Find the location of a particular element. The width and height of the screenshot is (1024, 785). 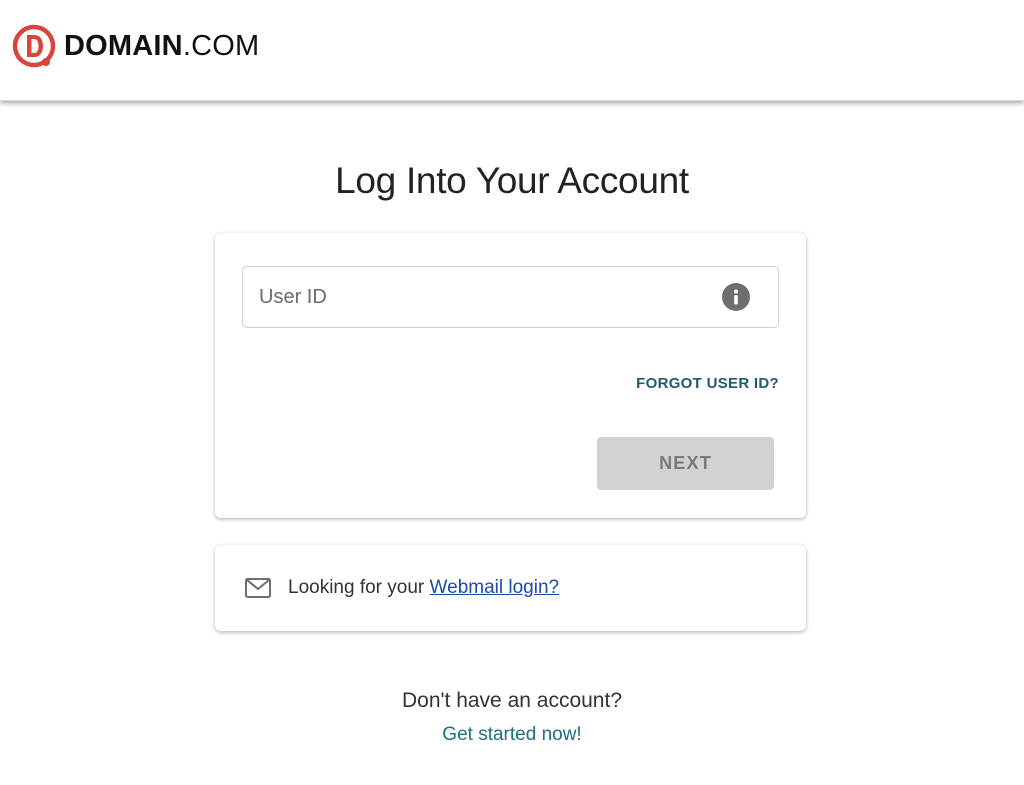

get-started-wrapper: Get started now! is located at coordinates (512, 735).